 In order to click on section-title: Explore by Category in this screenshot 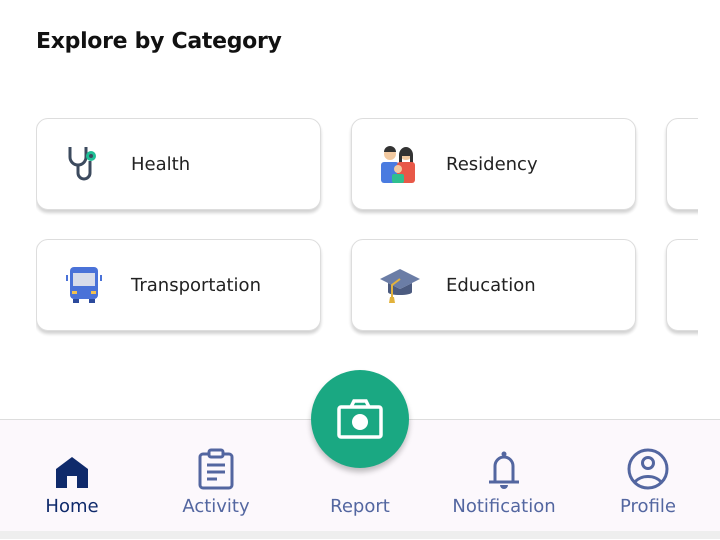, I will do `click(159, 42)`.